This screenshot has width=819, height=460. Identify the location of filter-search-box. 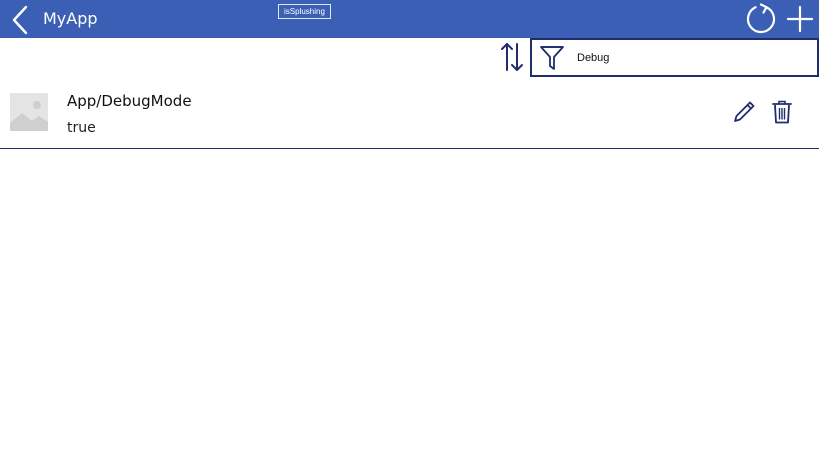
(674, 57).